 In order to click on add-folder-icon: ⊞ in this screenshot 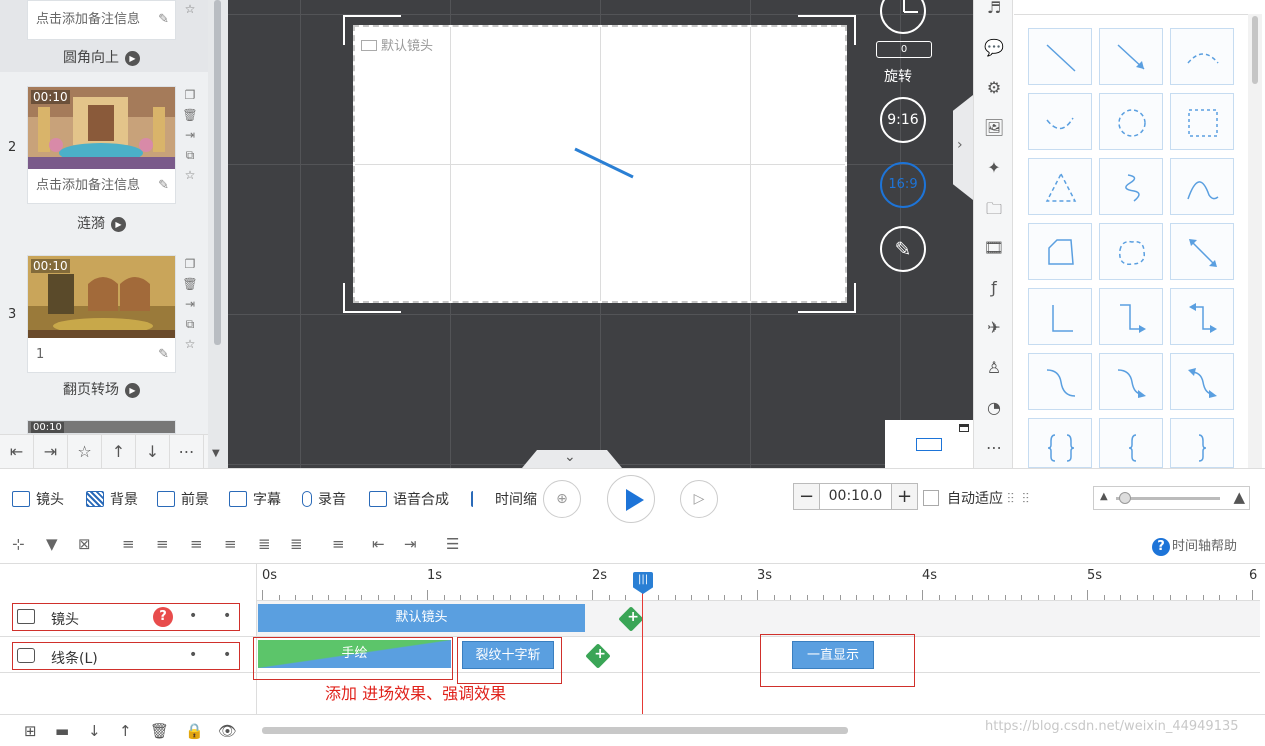, I will do `click(30, 731)`.